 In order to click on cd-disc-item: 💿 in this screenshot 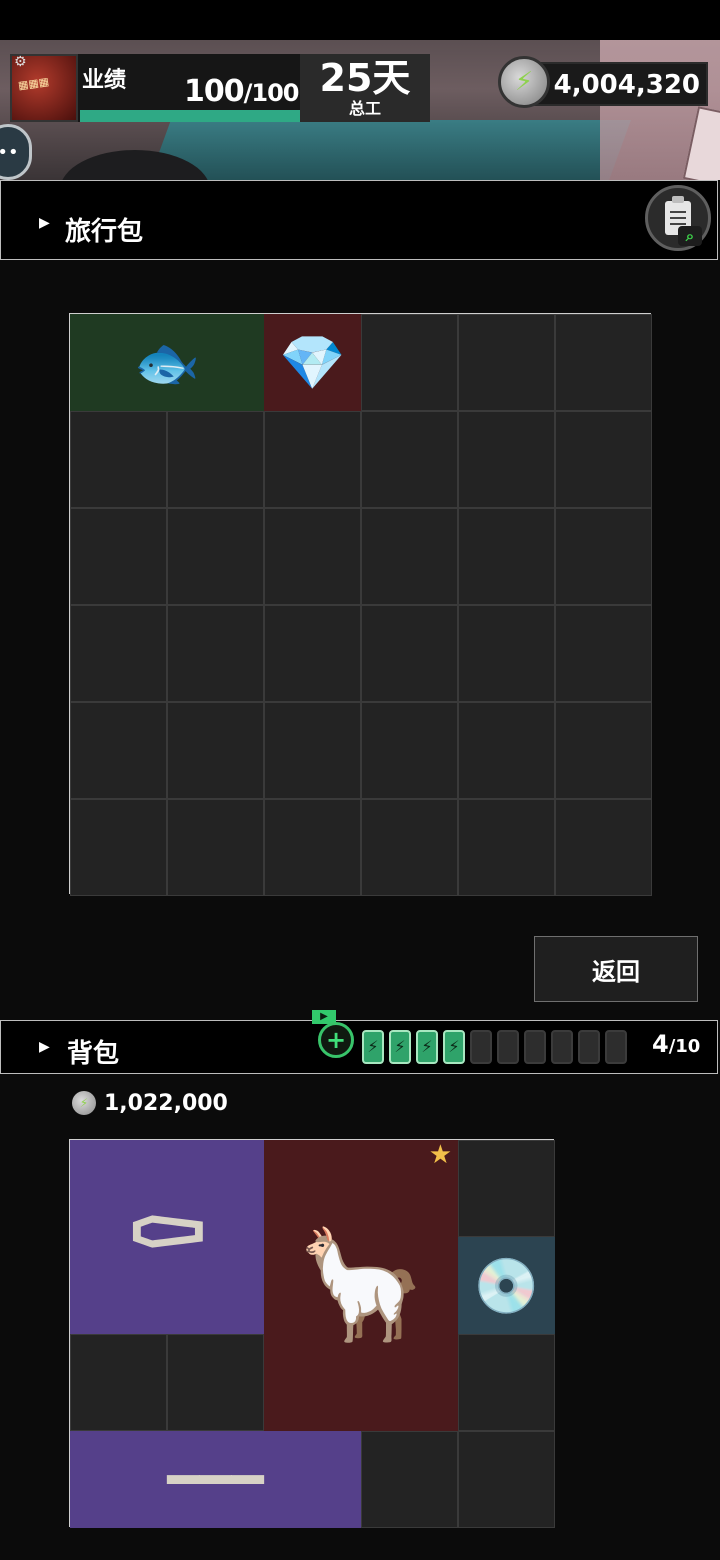, I will do `click(506, 1285)`.